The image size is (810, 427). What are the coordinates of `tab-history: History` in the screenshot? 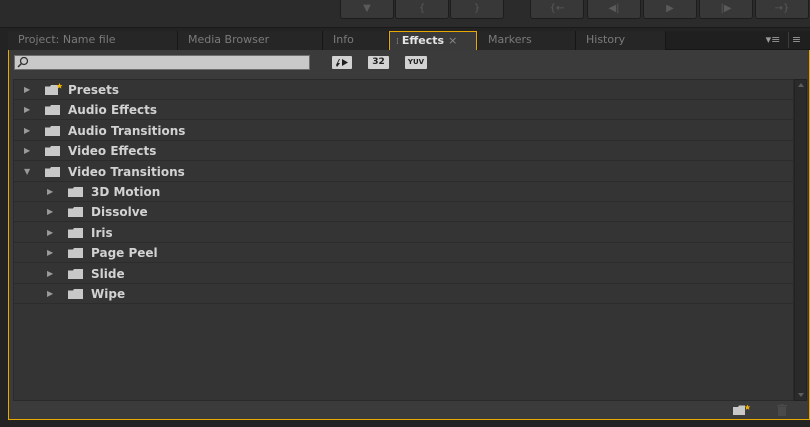 It's located at (621, 40).